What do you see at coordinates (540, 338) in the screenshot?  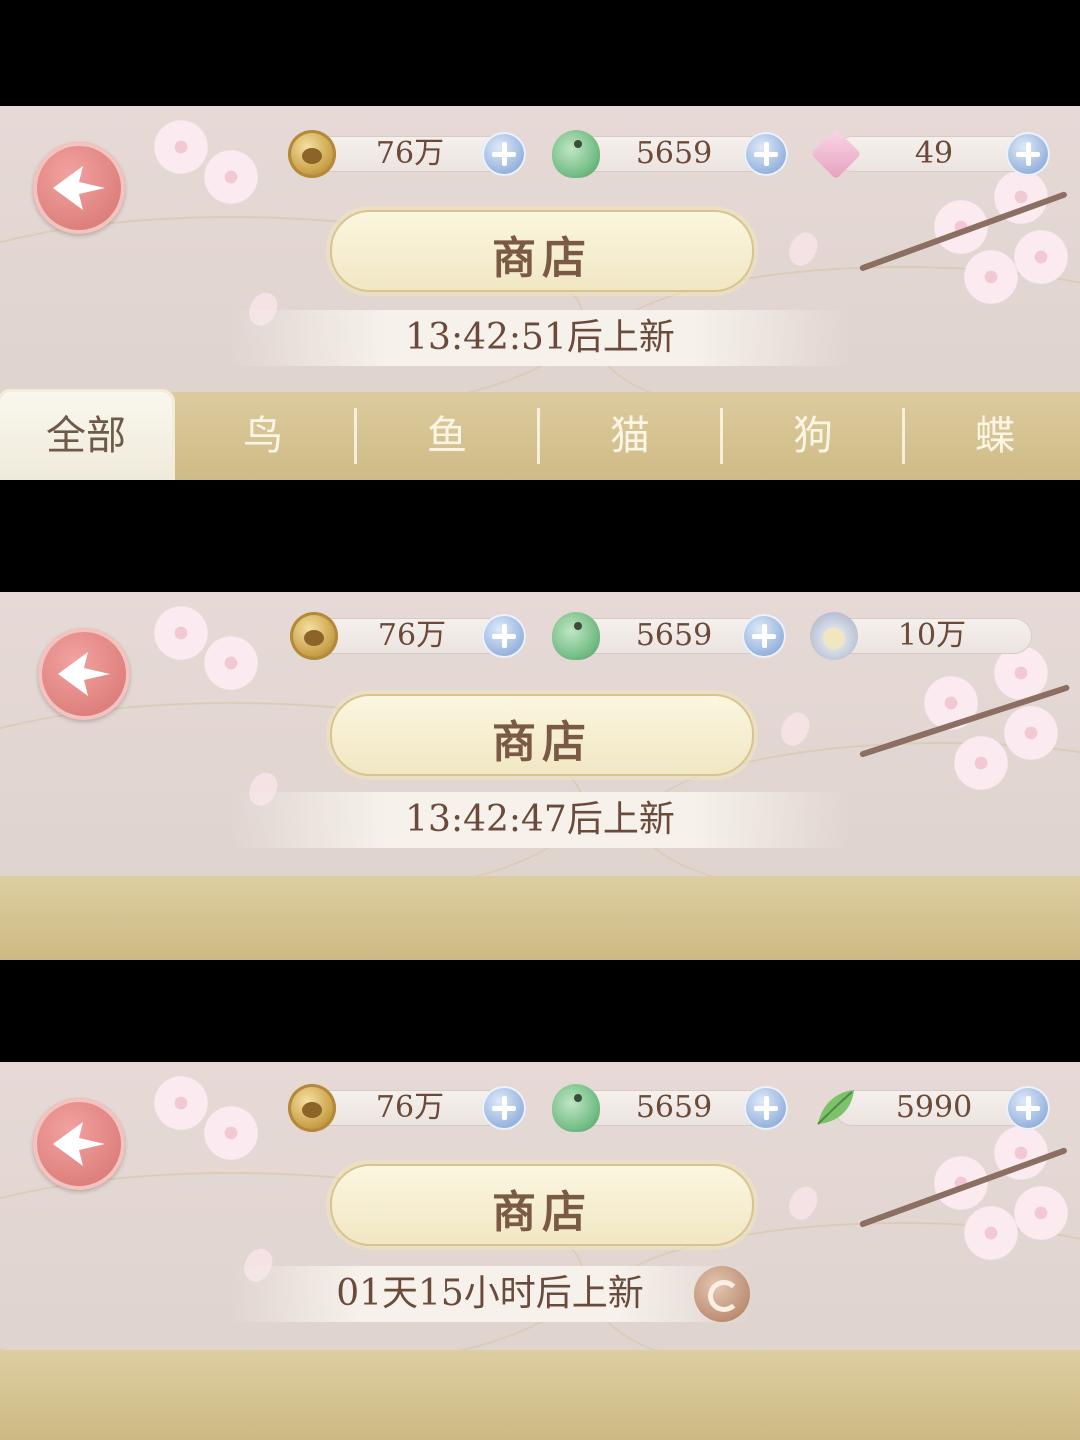 I see `restock-timer: 13:42:51后上新` at bounding box center [540, 338].